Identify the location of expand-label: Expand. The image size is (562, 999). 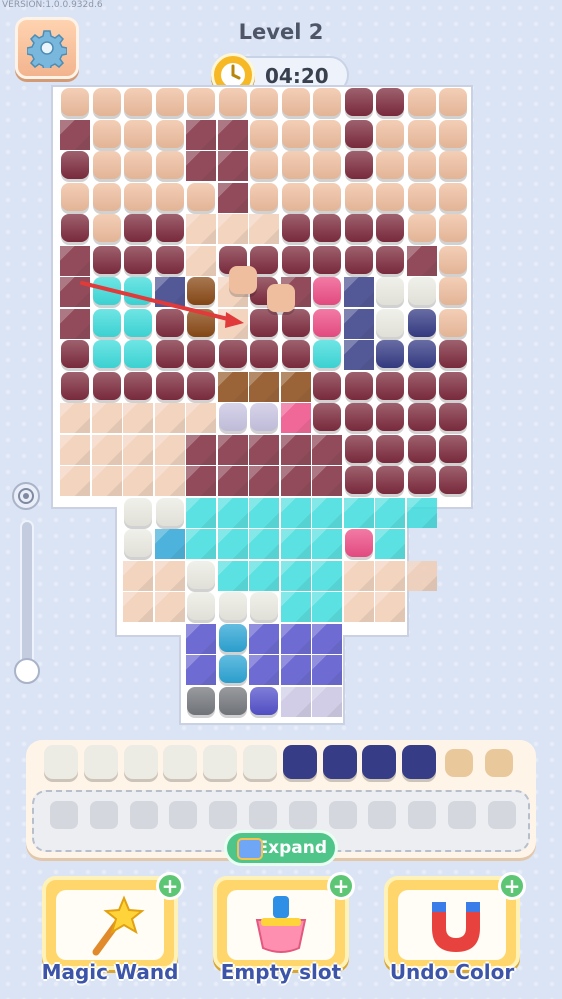
(292, 848).